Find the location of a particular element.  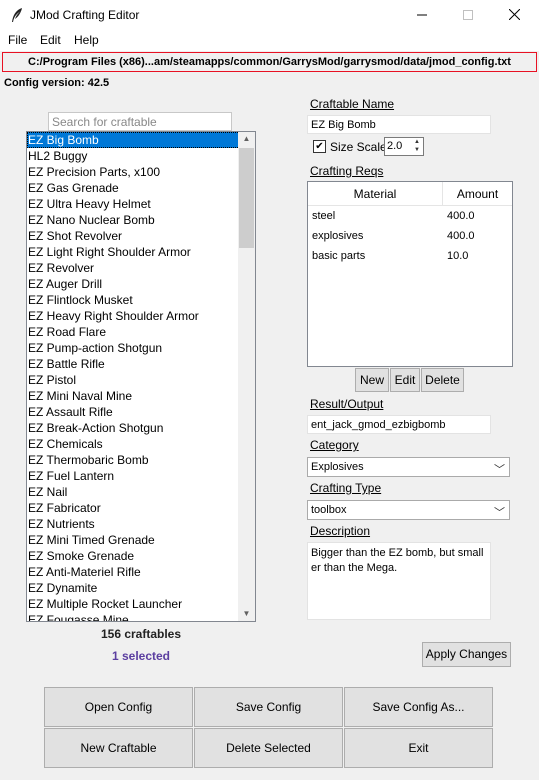

list-item: EZ Multiple Rocket Launcher is located at coordinates (133, 604).